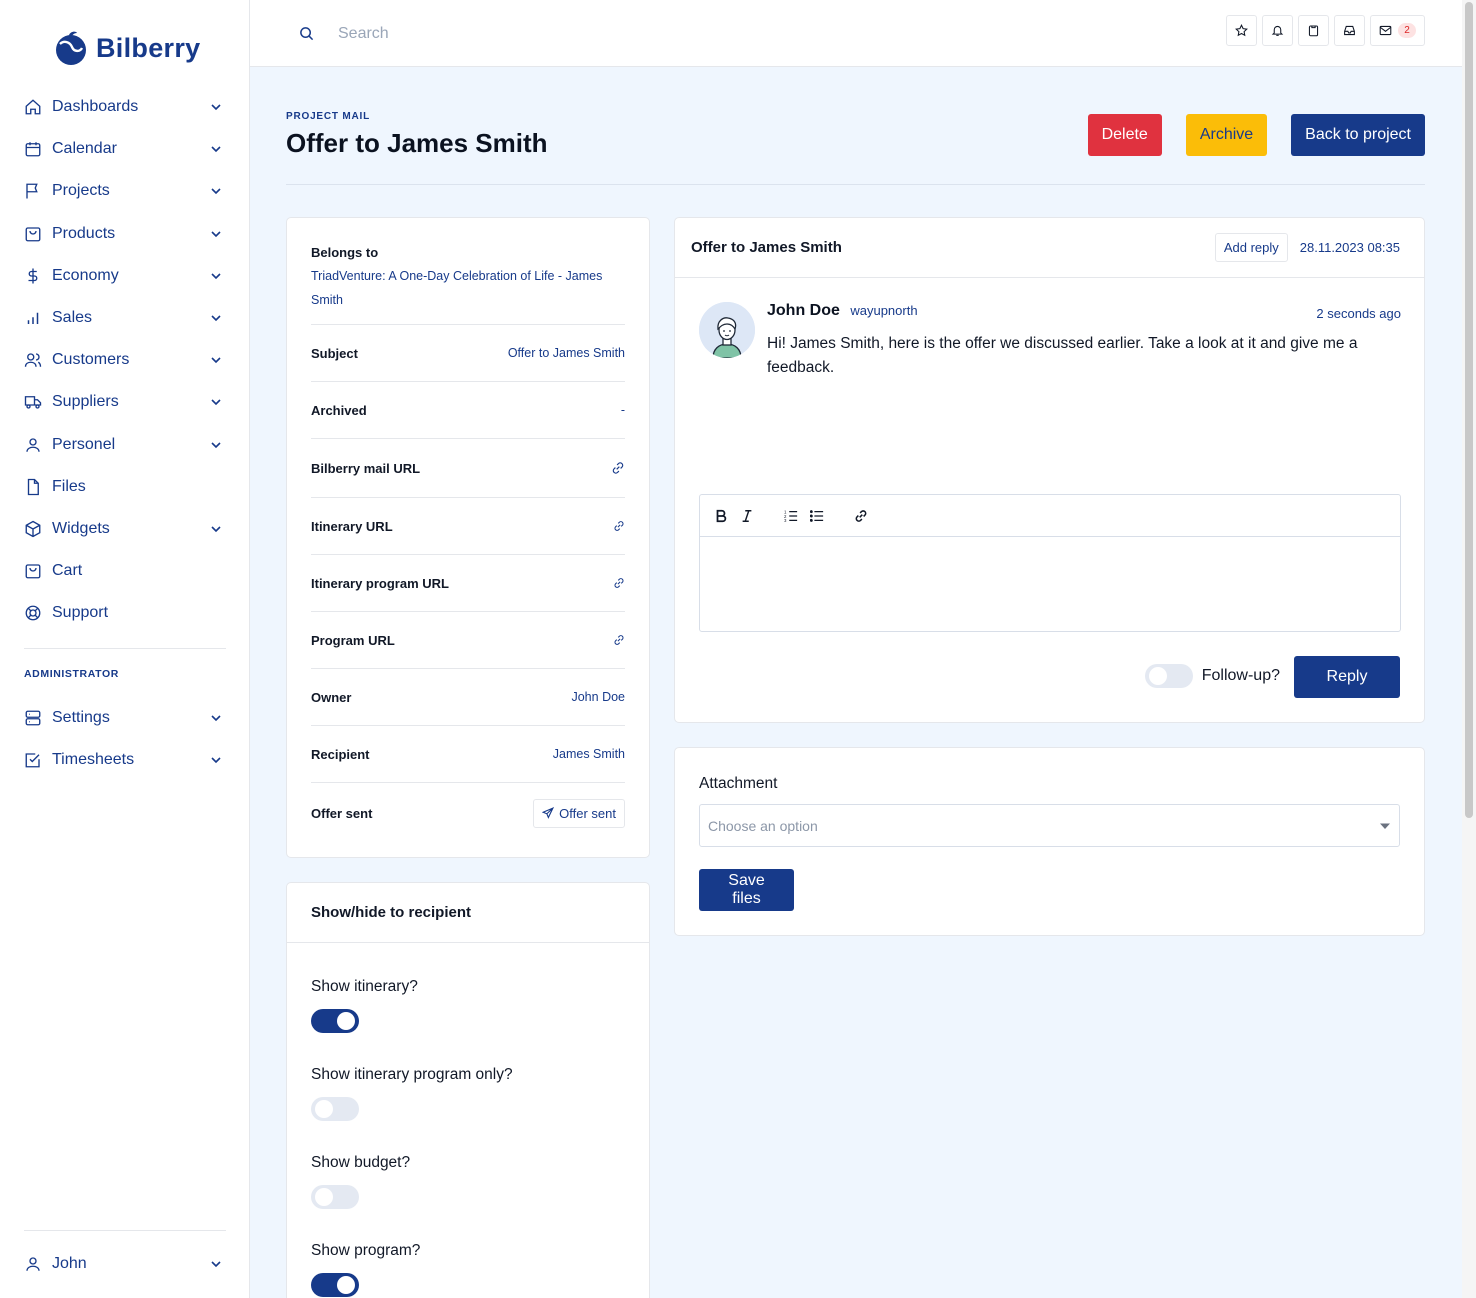 The height and width of the screenshot is (1298, 1476). Describe the element at coordinates (803, 310) in the screenshot. I see `message-author: John Doe` at that location.